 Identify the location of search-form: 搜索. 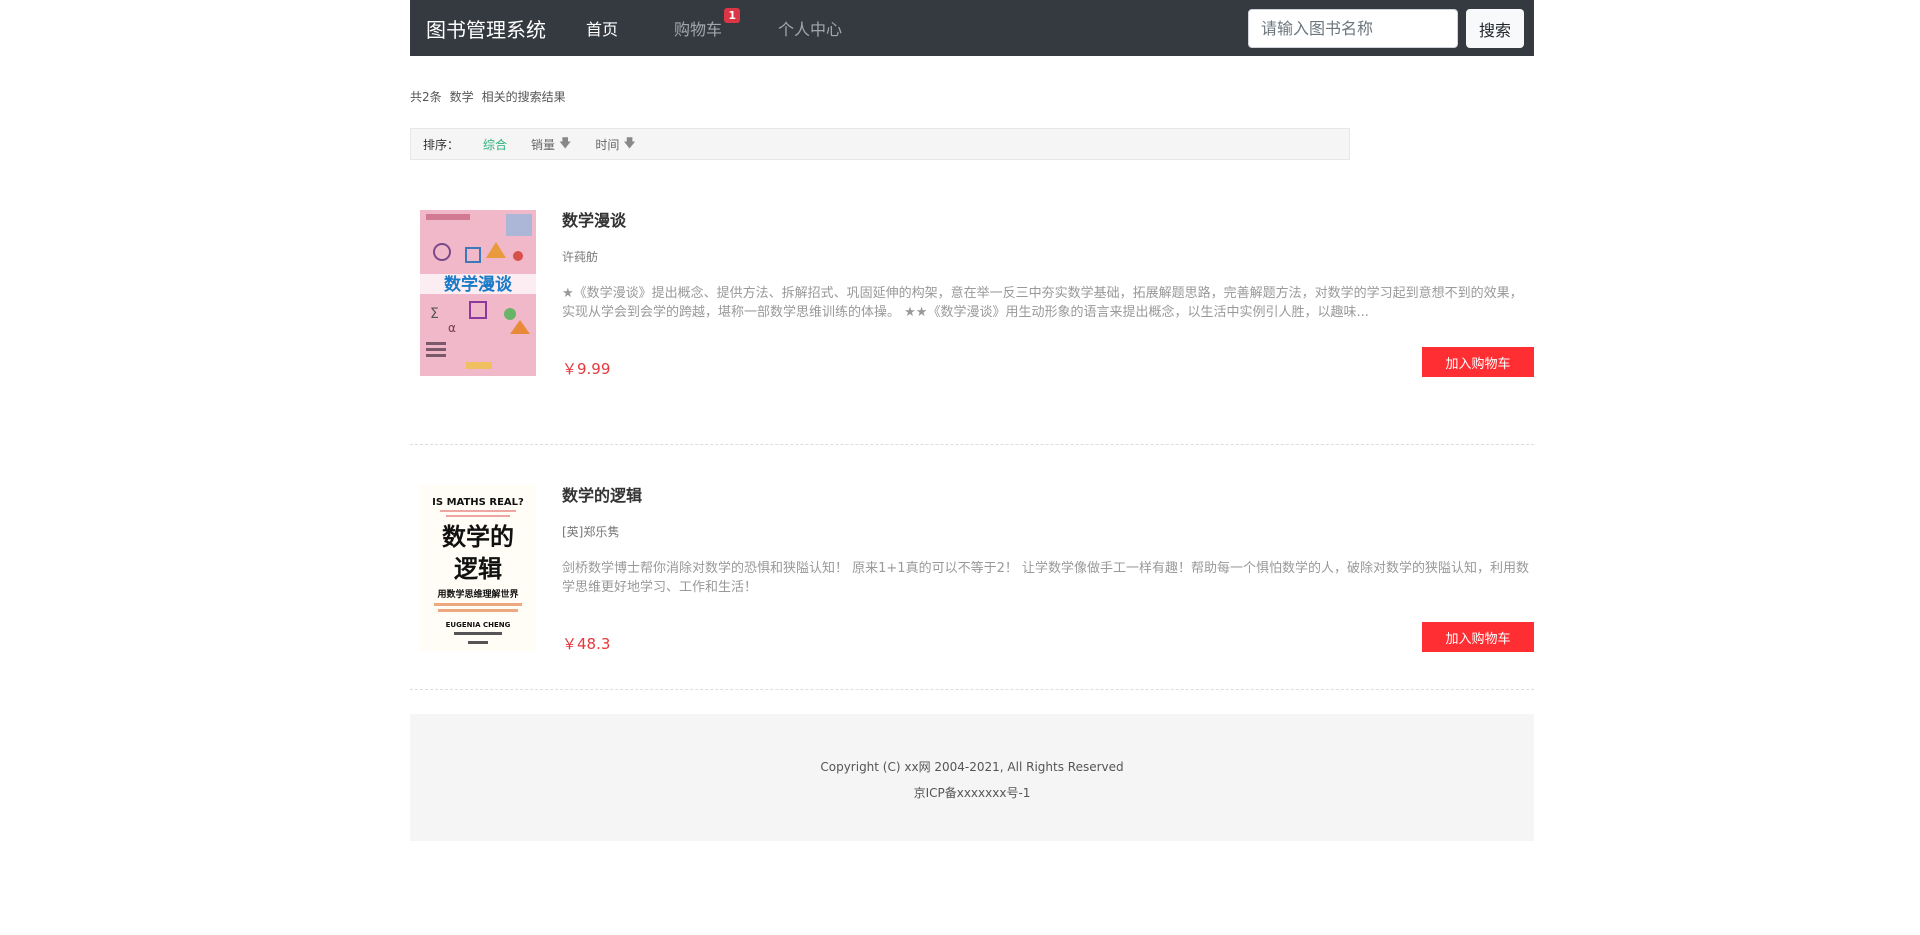
(1386, 28).